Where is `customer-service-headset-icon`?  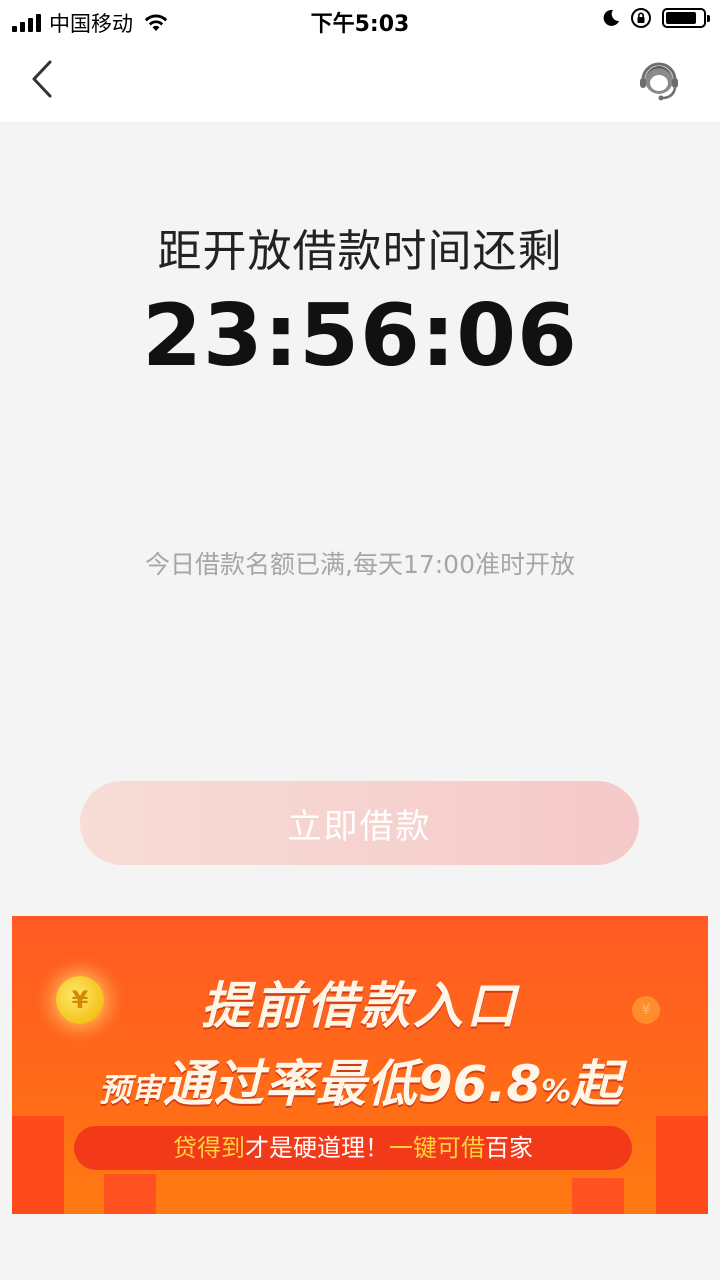
customer-service-headset-icon is located at coordinates (659, 81).